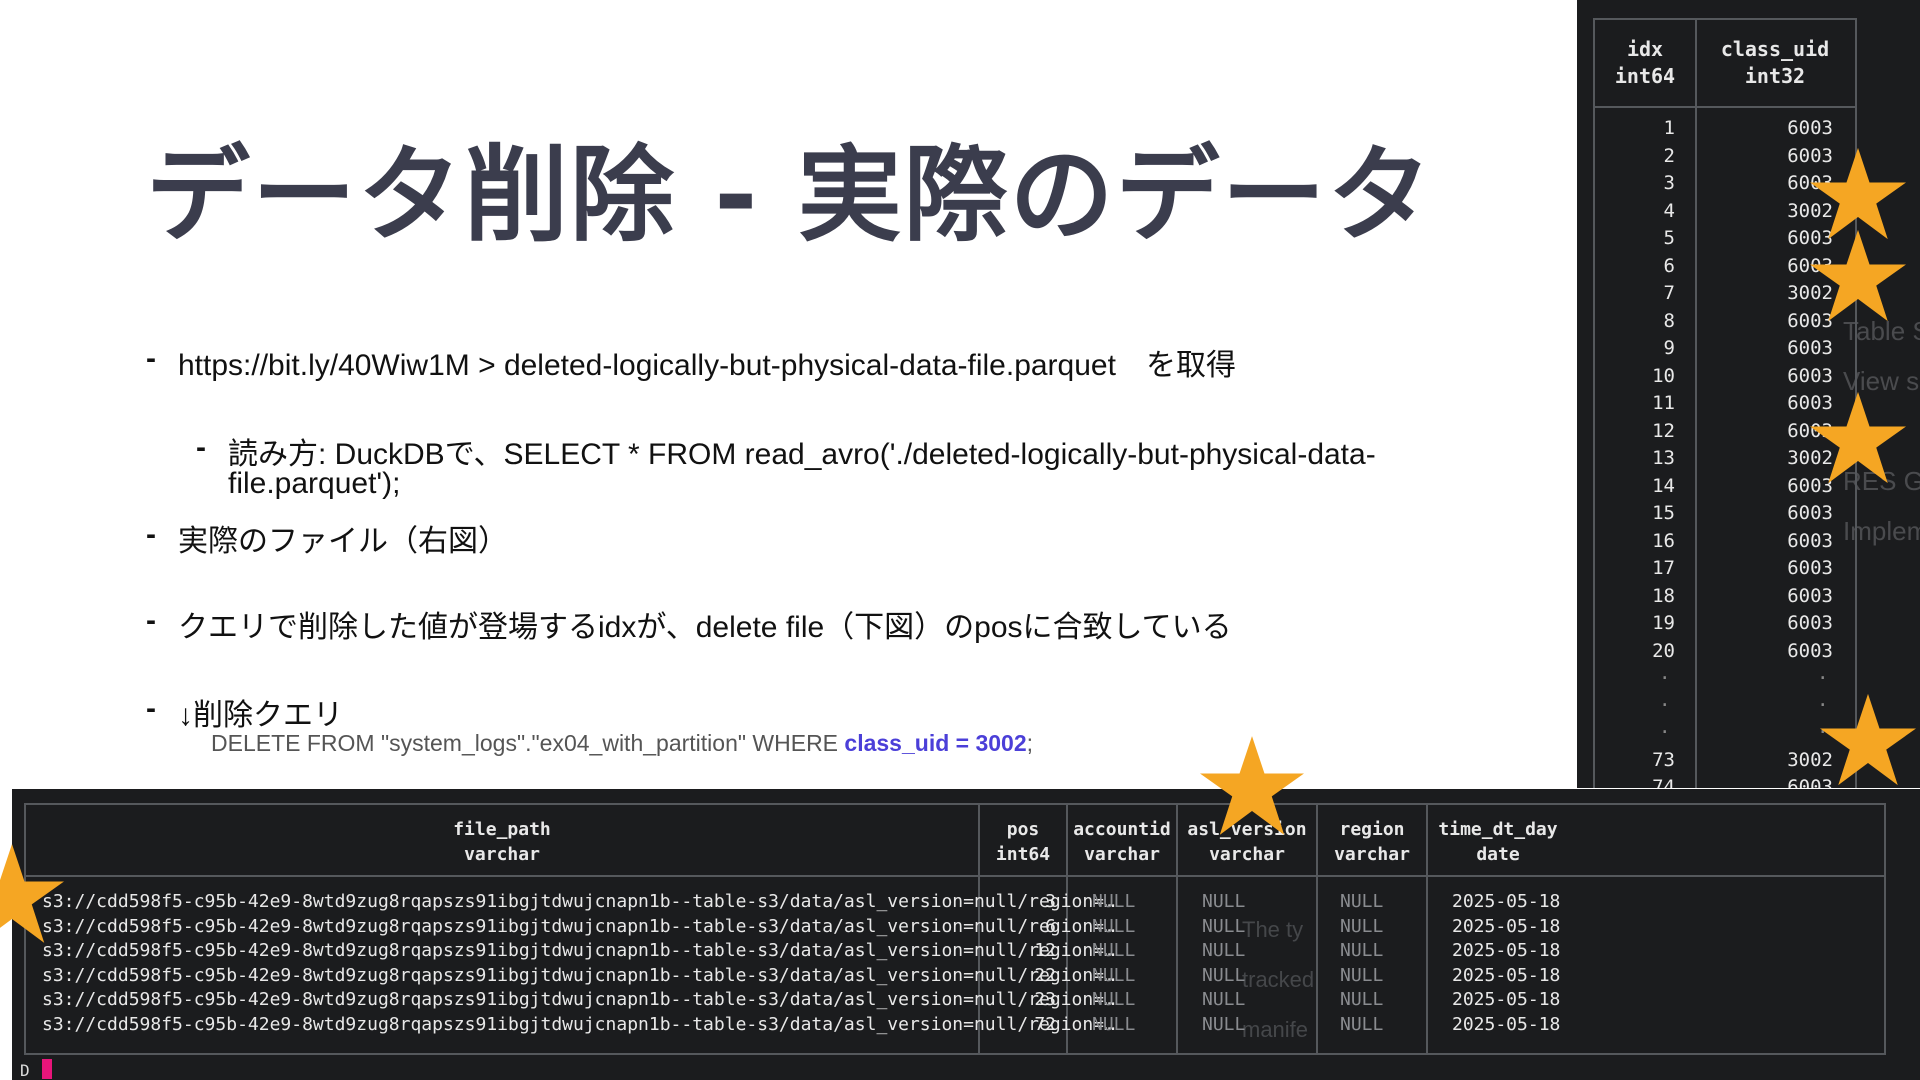 This screenshot has height=1080, width=1920. Describe the element at coordinates (1725, 350) in the screenshot. I see `table-row: 9 6003` at that location.